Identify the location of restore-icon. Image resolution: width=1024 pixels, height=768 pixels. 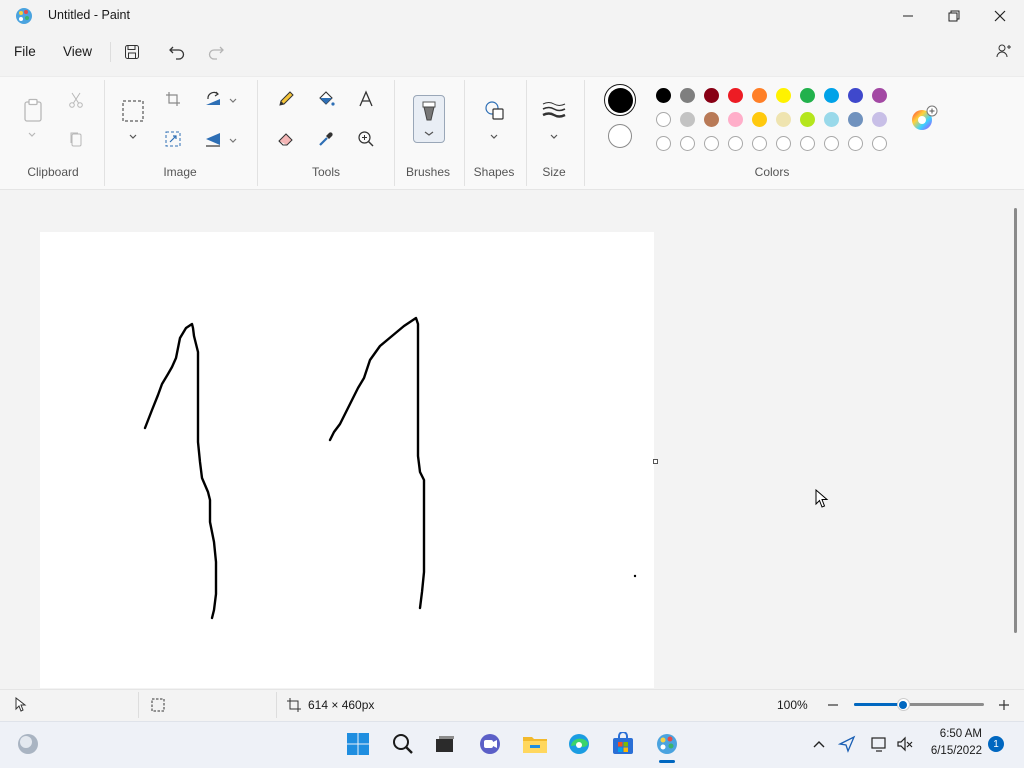
(954, 16).